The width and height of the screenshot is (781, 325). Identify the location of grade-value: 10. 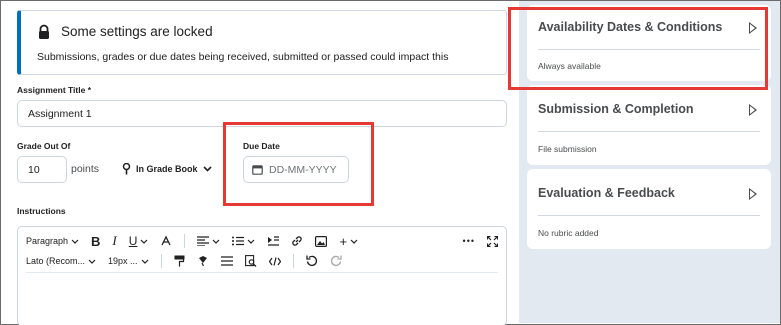
(34, 169).